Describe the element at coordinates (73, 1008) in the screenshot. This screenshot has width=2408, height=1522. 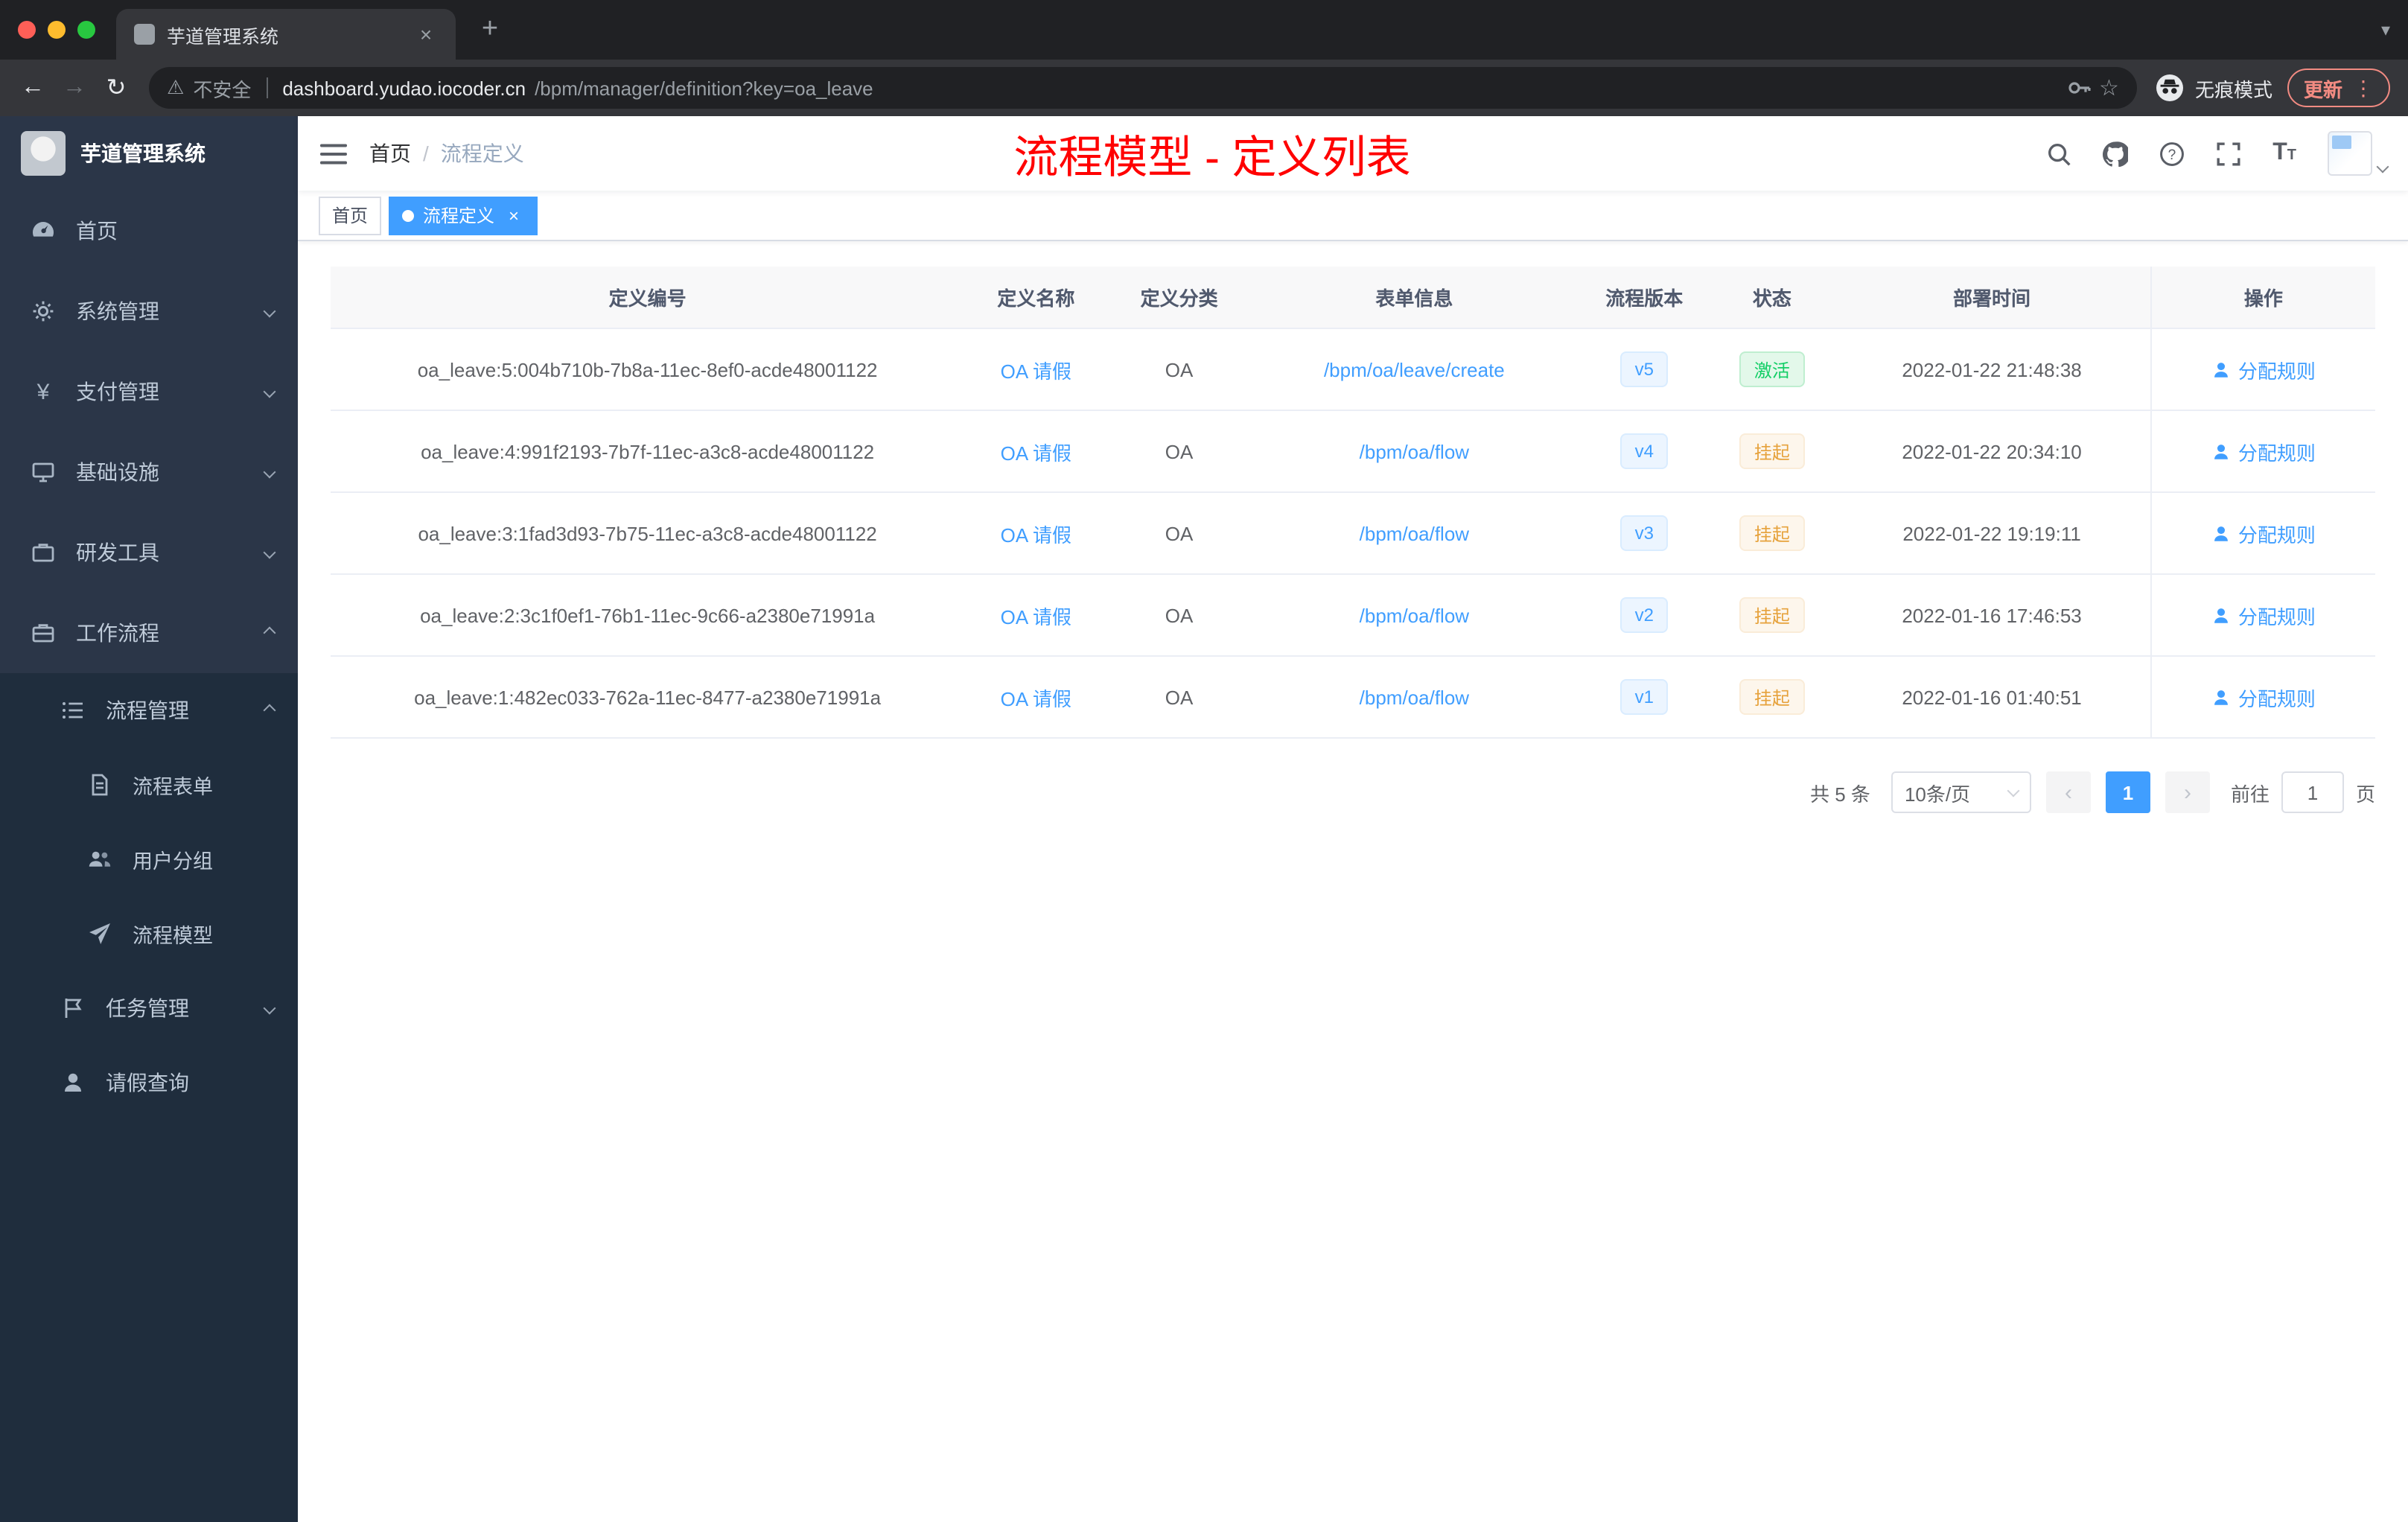
I see `flag-icon` at that location.